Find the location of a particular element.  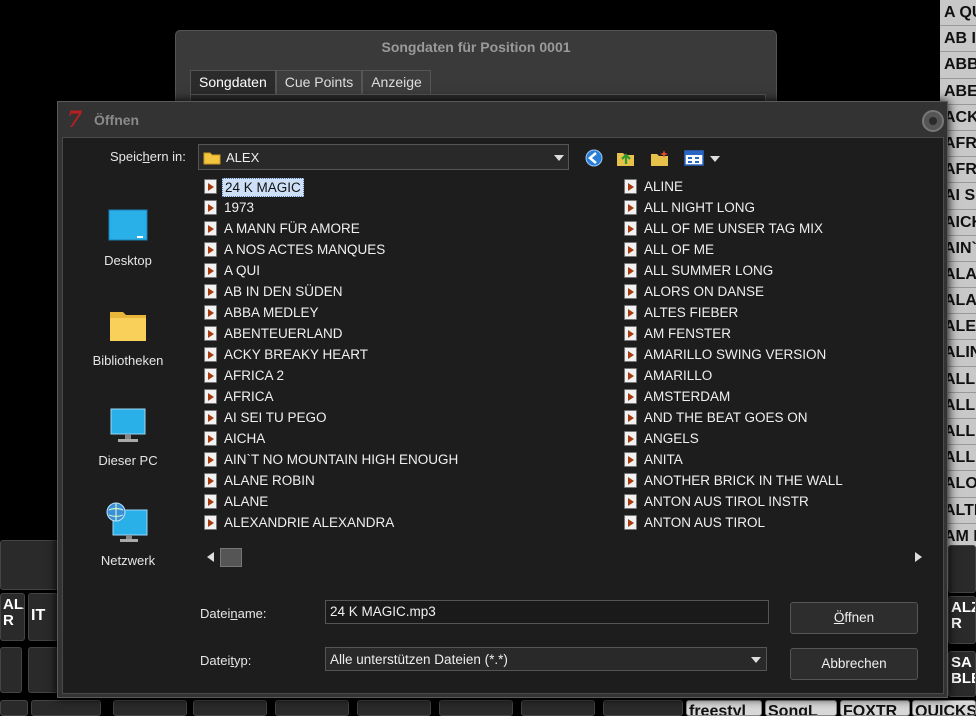

file-item: 24 K MAGIC is located at coordinates (404, 186).